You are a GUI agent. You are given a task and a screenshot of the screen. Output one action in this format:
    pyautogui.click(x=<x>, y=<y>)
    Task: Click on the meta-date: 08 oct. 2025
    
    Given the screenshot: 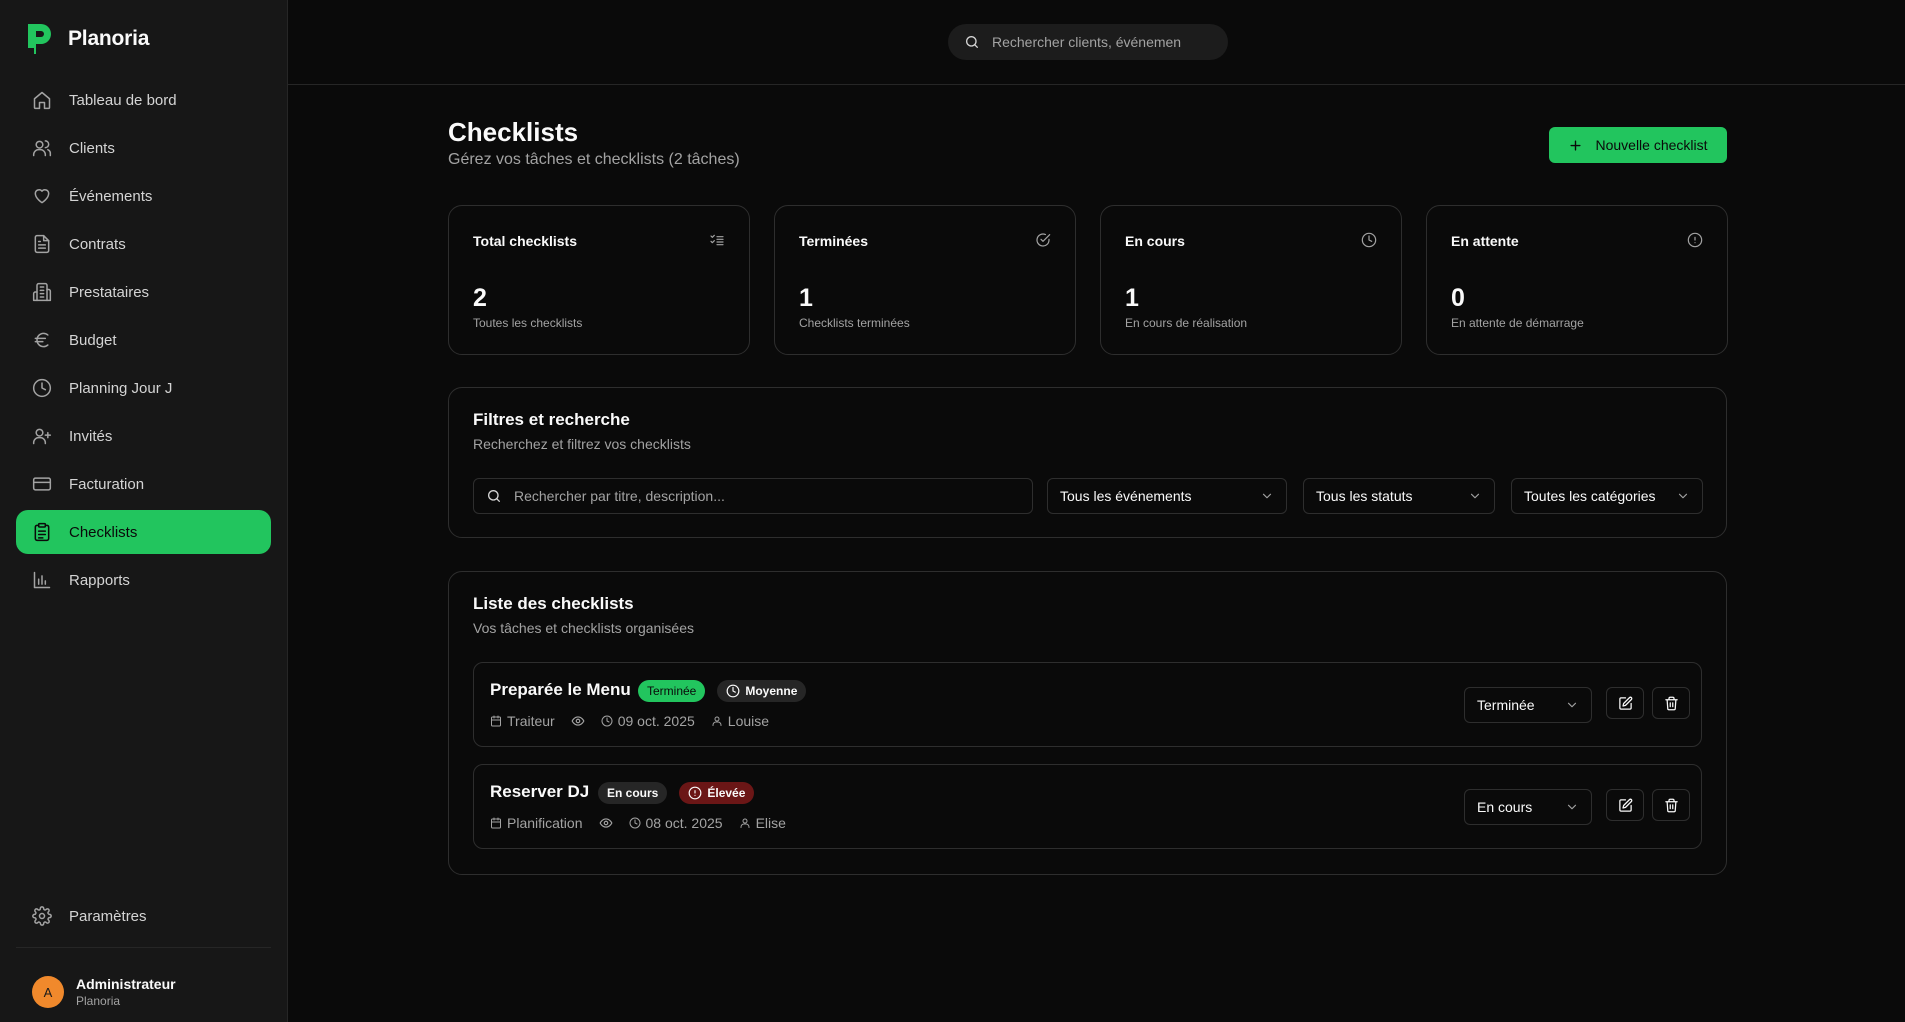 What is the action you would take?
    pyautogui.click(x=676, y=823)
    